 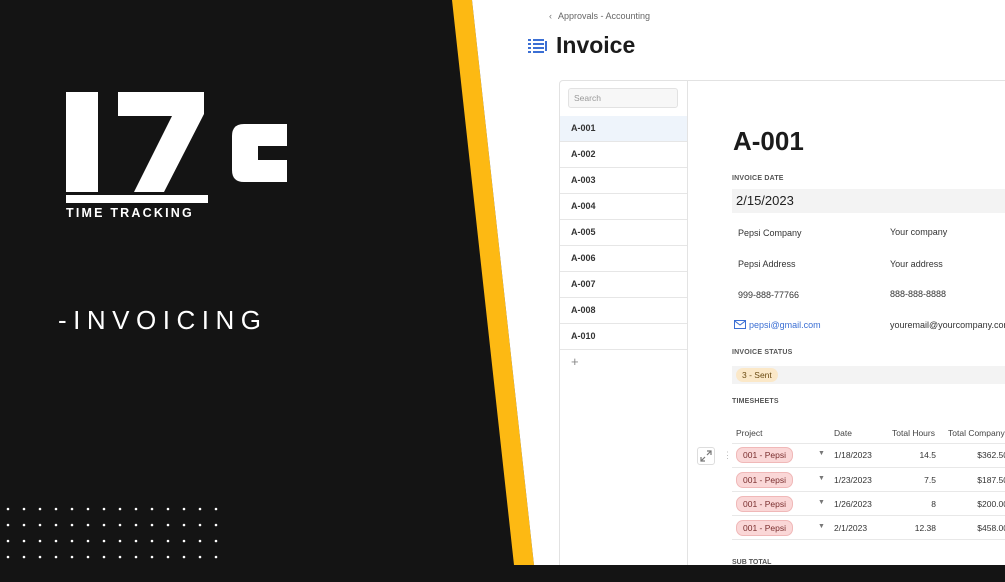 What do you see at coordinates (623, 181) in the screenshot?
I see `list-item: A-003` at bounding box center [623, 181].